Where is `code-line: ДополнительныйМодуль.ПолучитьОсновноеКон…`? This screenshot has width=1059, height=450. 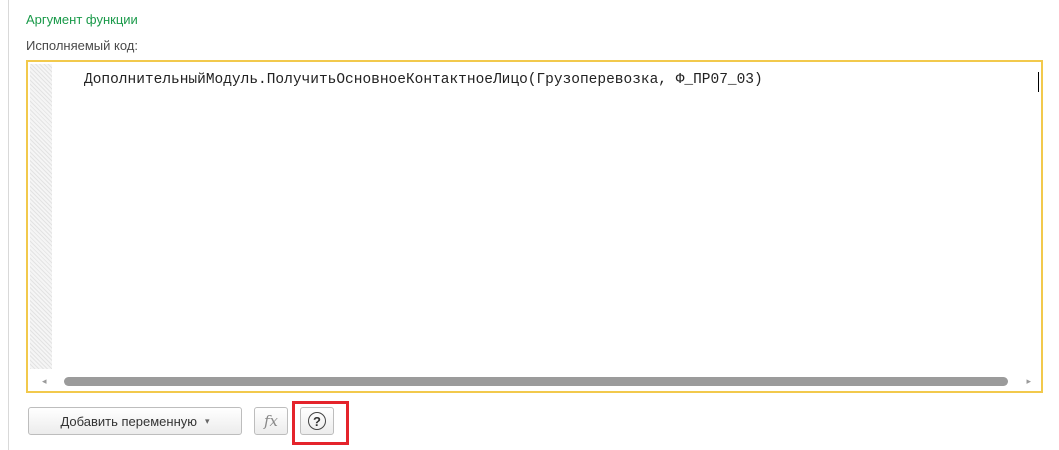
code-line: ДополнительныйМодуль.ПолучитьОсновноеКон… is located at coordinates (423, 80).